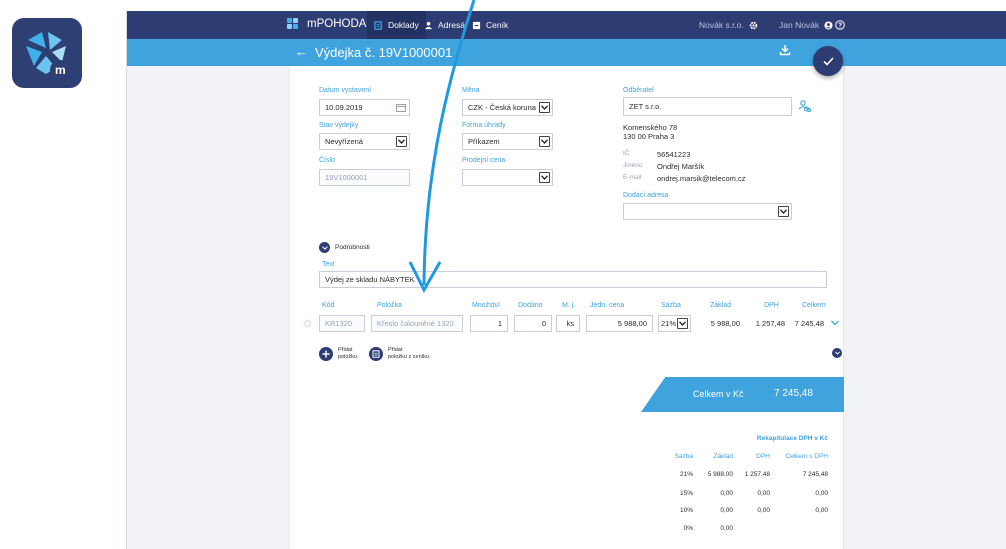  Describe the element at coordinates (804, 106) in the screenshot. I see `link-contacts-icon` at that location.